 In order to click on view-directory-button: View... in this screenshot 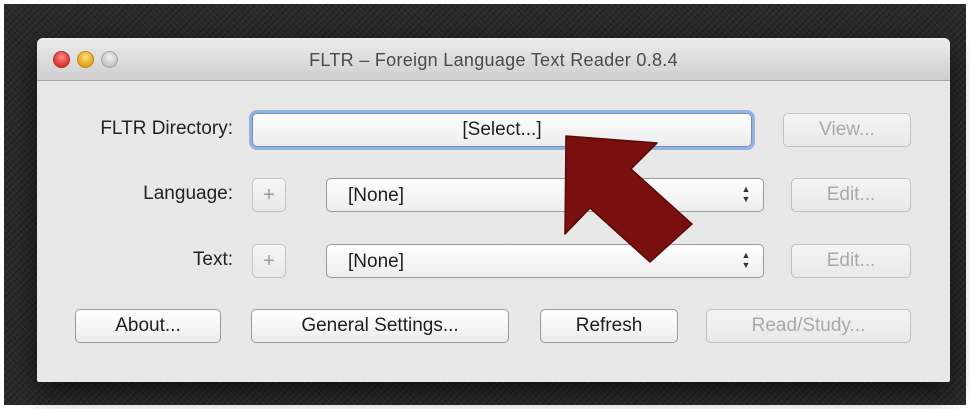, I will do `click(847, 130)`.